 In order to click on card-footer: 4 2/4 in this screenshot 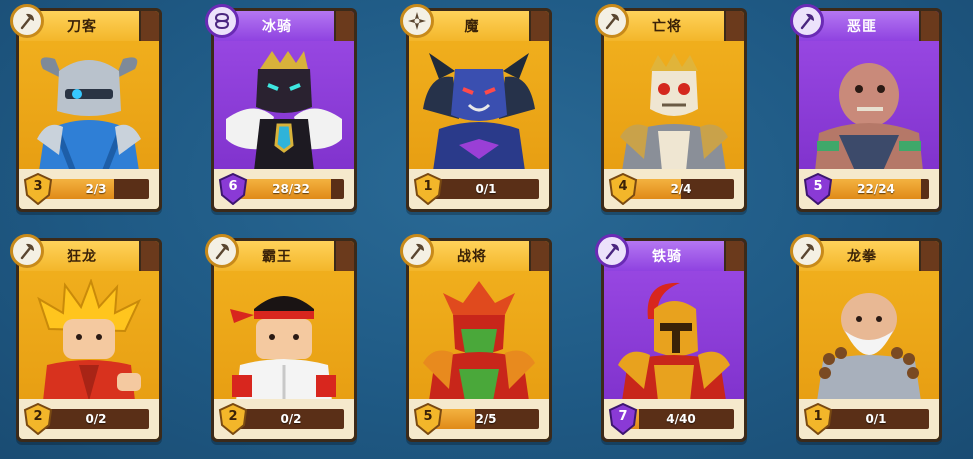, I will do `click(674, 189)`.